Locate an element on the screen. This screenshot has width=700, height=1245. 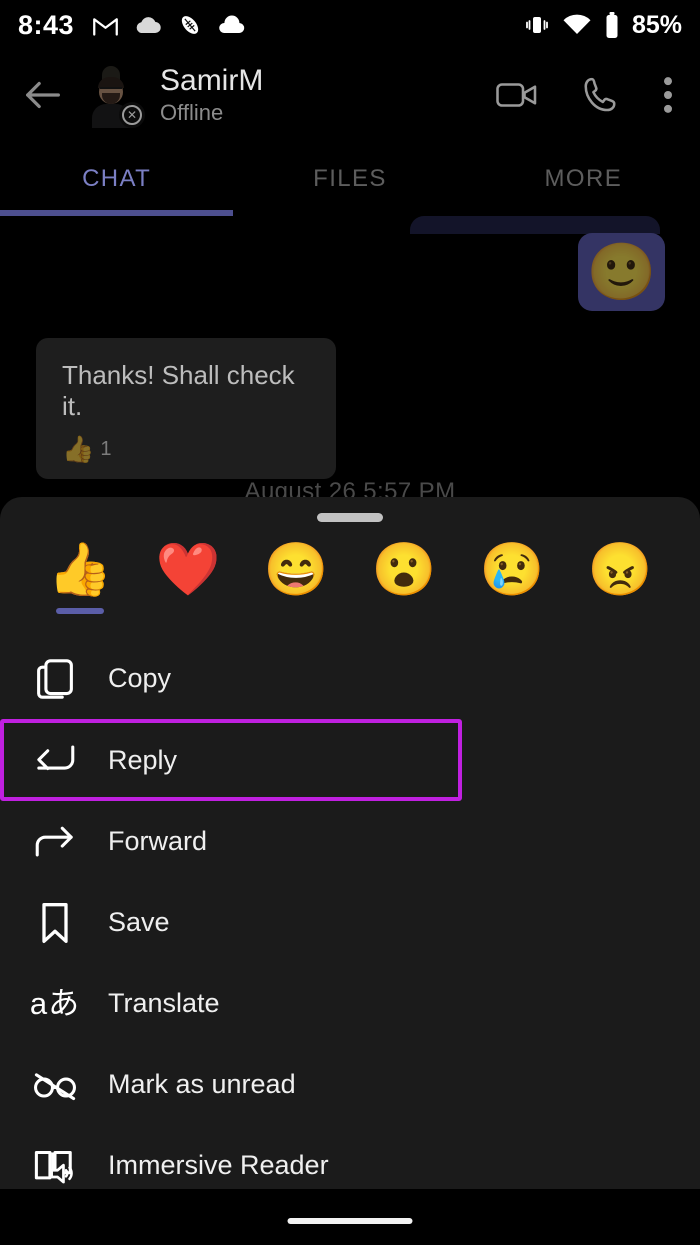
home-gesture-pill is located at coordinates (350, 1221).